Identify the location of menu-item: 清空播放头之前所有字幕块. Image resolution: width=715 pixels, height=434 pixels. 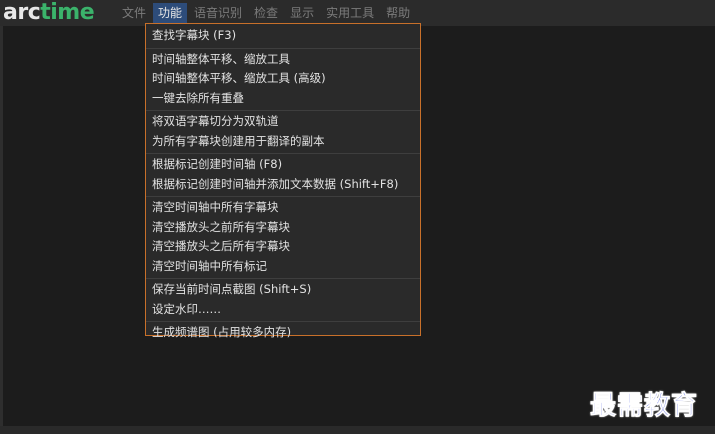
(283, 228).